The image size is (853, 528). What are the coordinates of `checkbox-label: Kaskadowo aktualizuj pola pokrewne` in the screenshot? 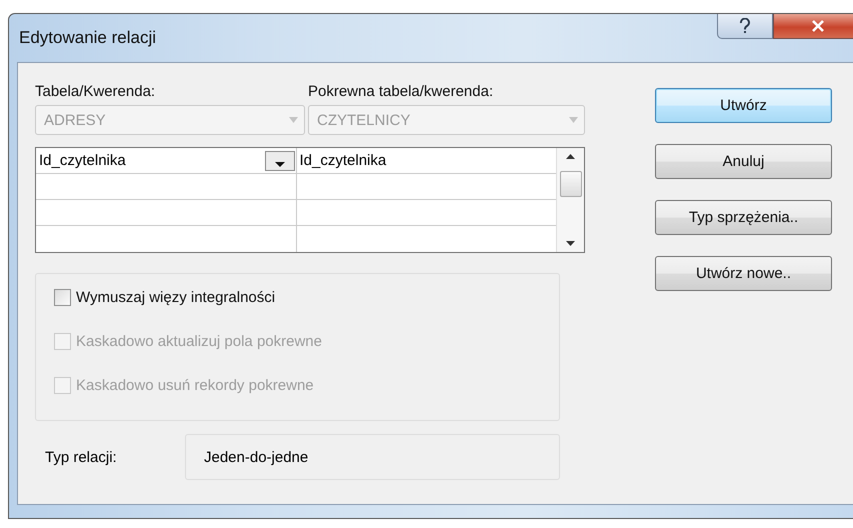 It's located at (199, 341).